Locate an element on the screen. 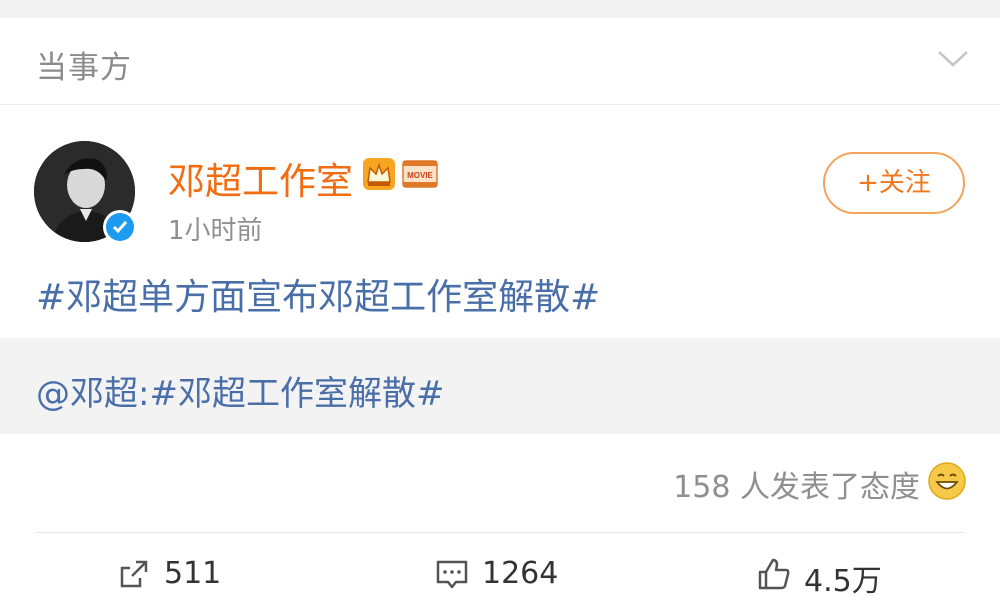 The image size is (1000, 600). repost-button: 511 is located at coordinates (176, 576).